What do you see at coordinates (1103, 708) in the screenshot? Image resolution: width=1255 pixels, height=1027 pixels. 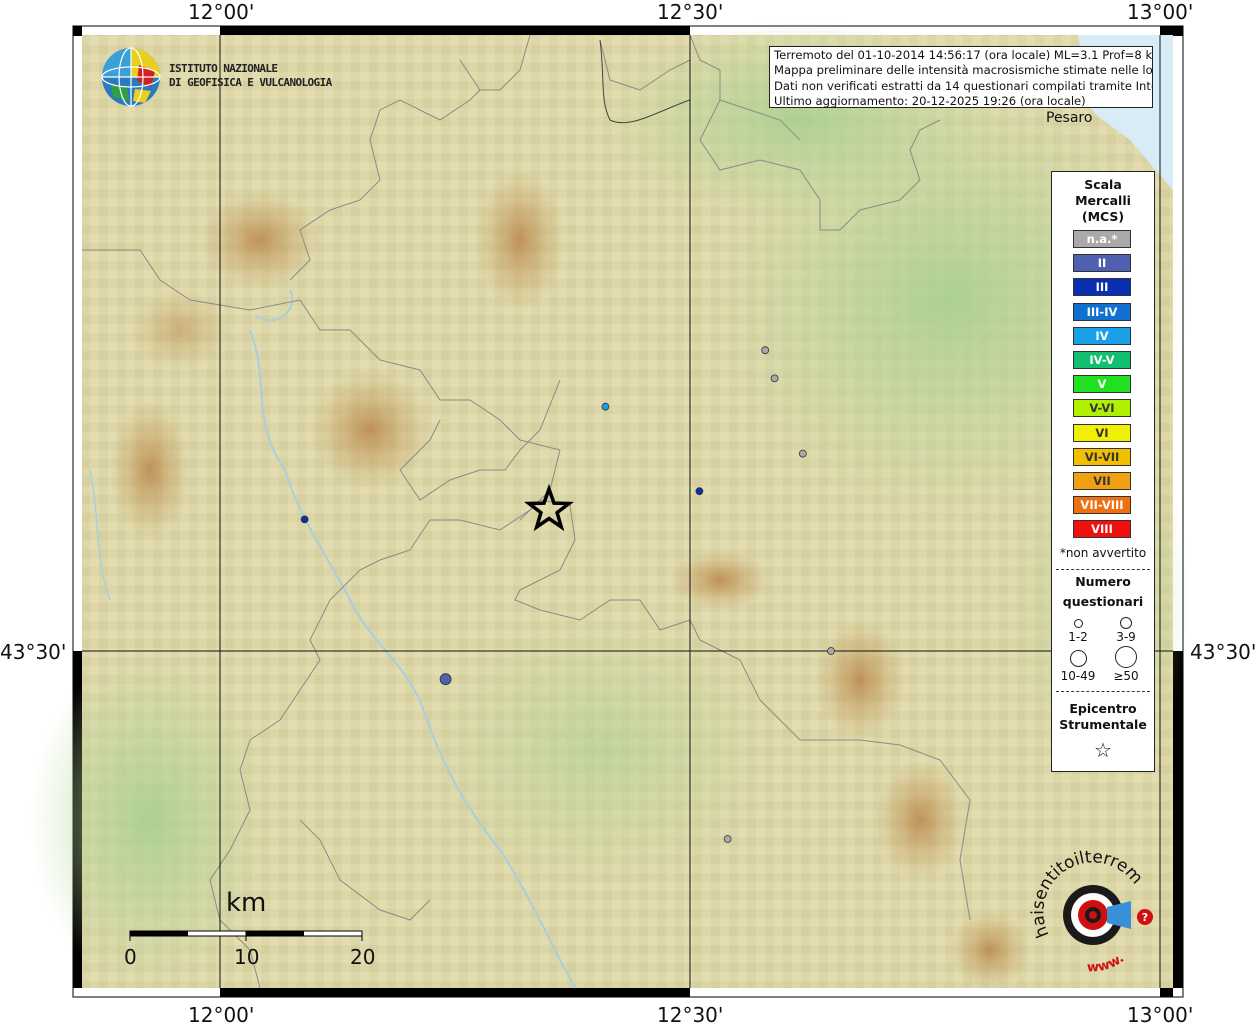 I see `epicenter-title-line1: Epicentro` at bounding box center [1103, 708].